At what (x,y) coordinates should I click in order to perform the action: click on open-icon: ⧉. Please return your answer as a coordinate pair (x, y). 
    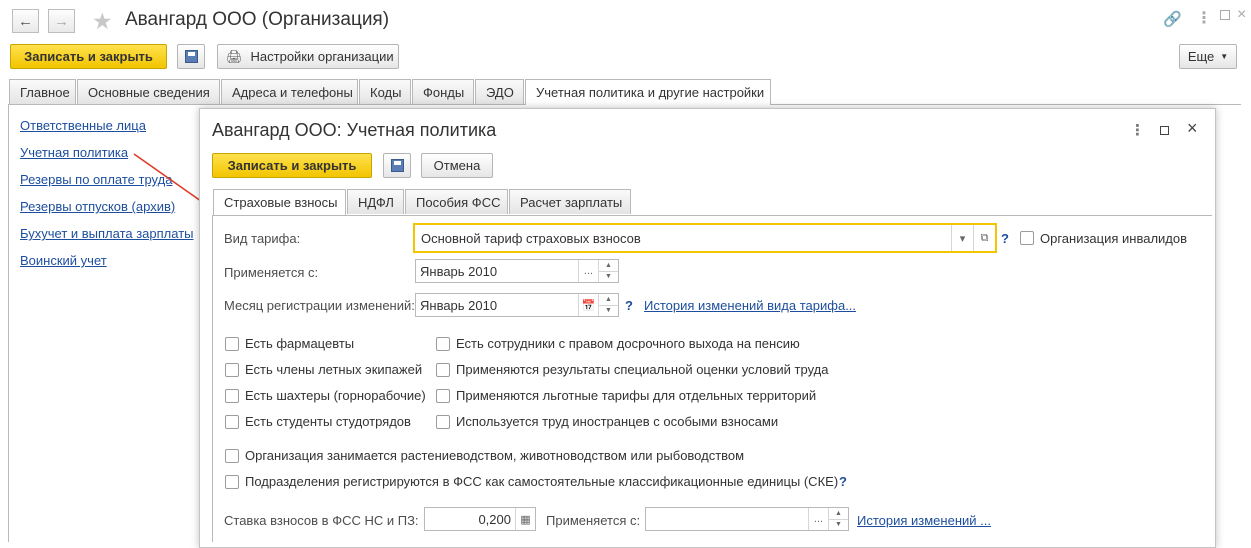
    Looking at the image, I should click on (984, 238).